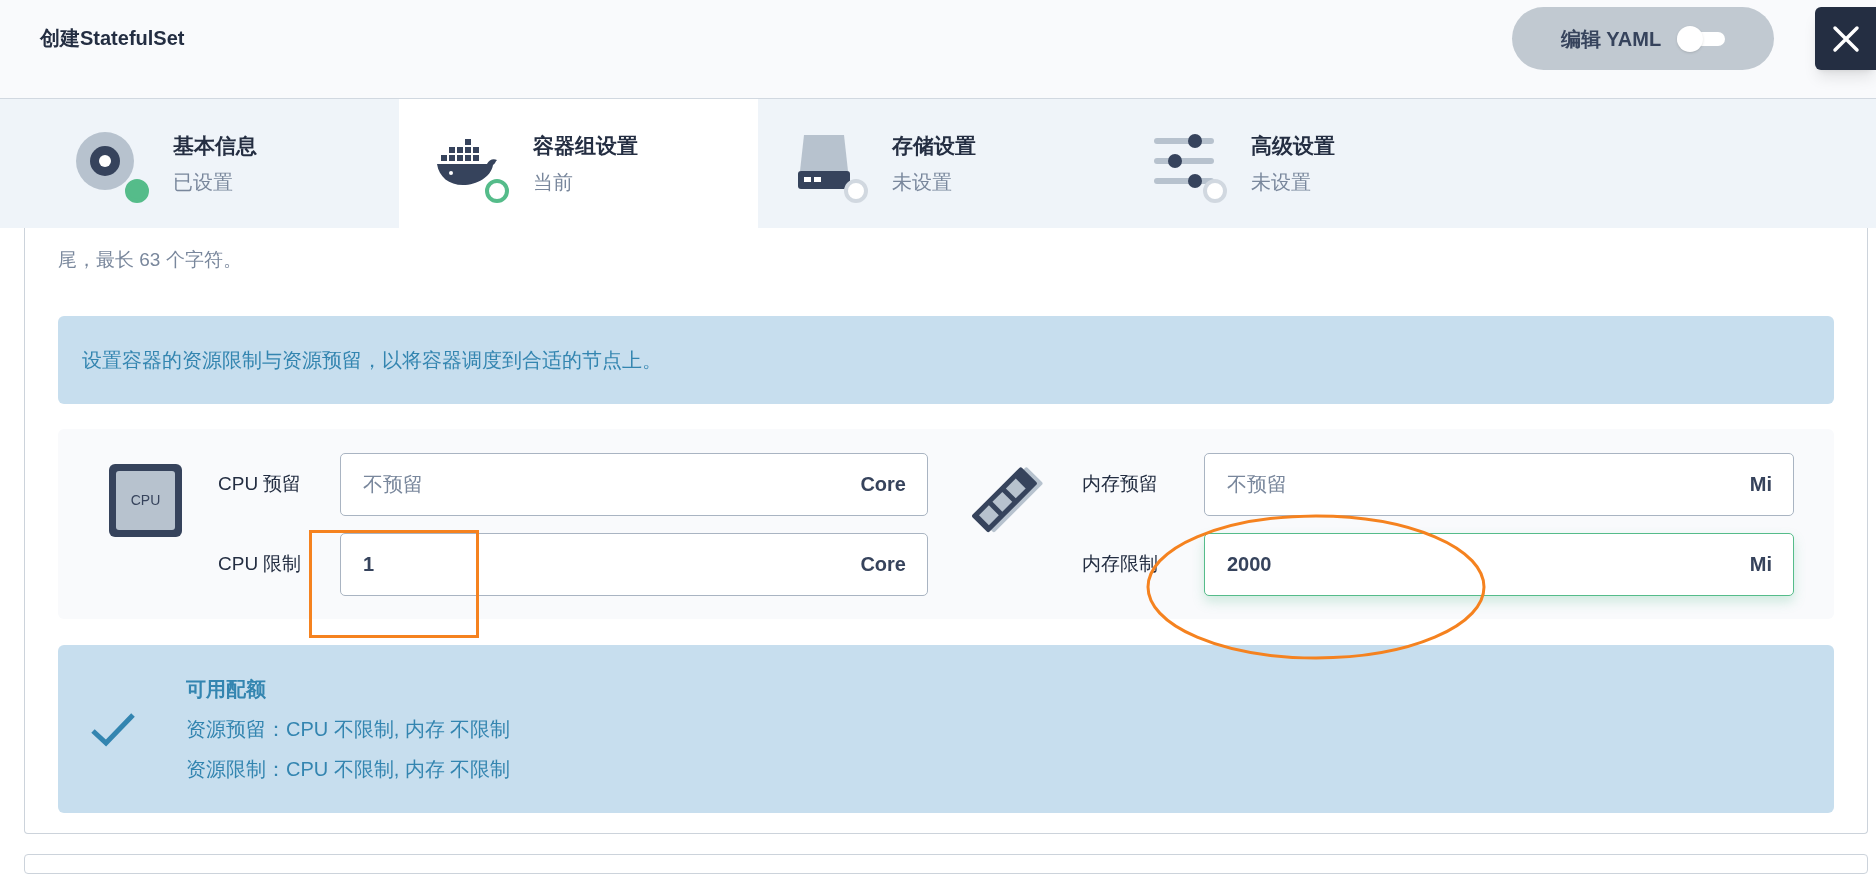  I want to click on field-hint: 尾，最长 63 个字符。, so click(150, 260).